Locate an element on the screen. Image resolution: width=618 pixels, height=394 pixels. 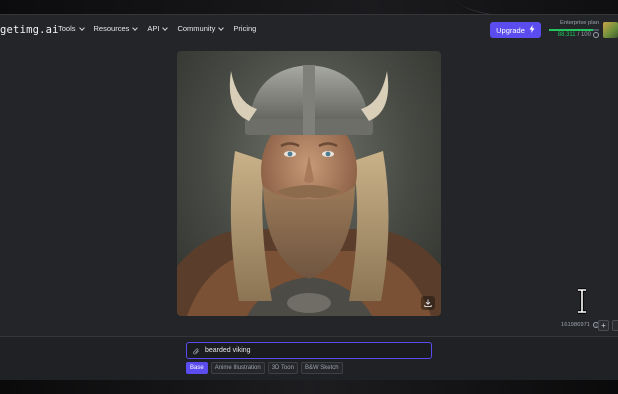
coin-icon is located at coordinates (596, 35).